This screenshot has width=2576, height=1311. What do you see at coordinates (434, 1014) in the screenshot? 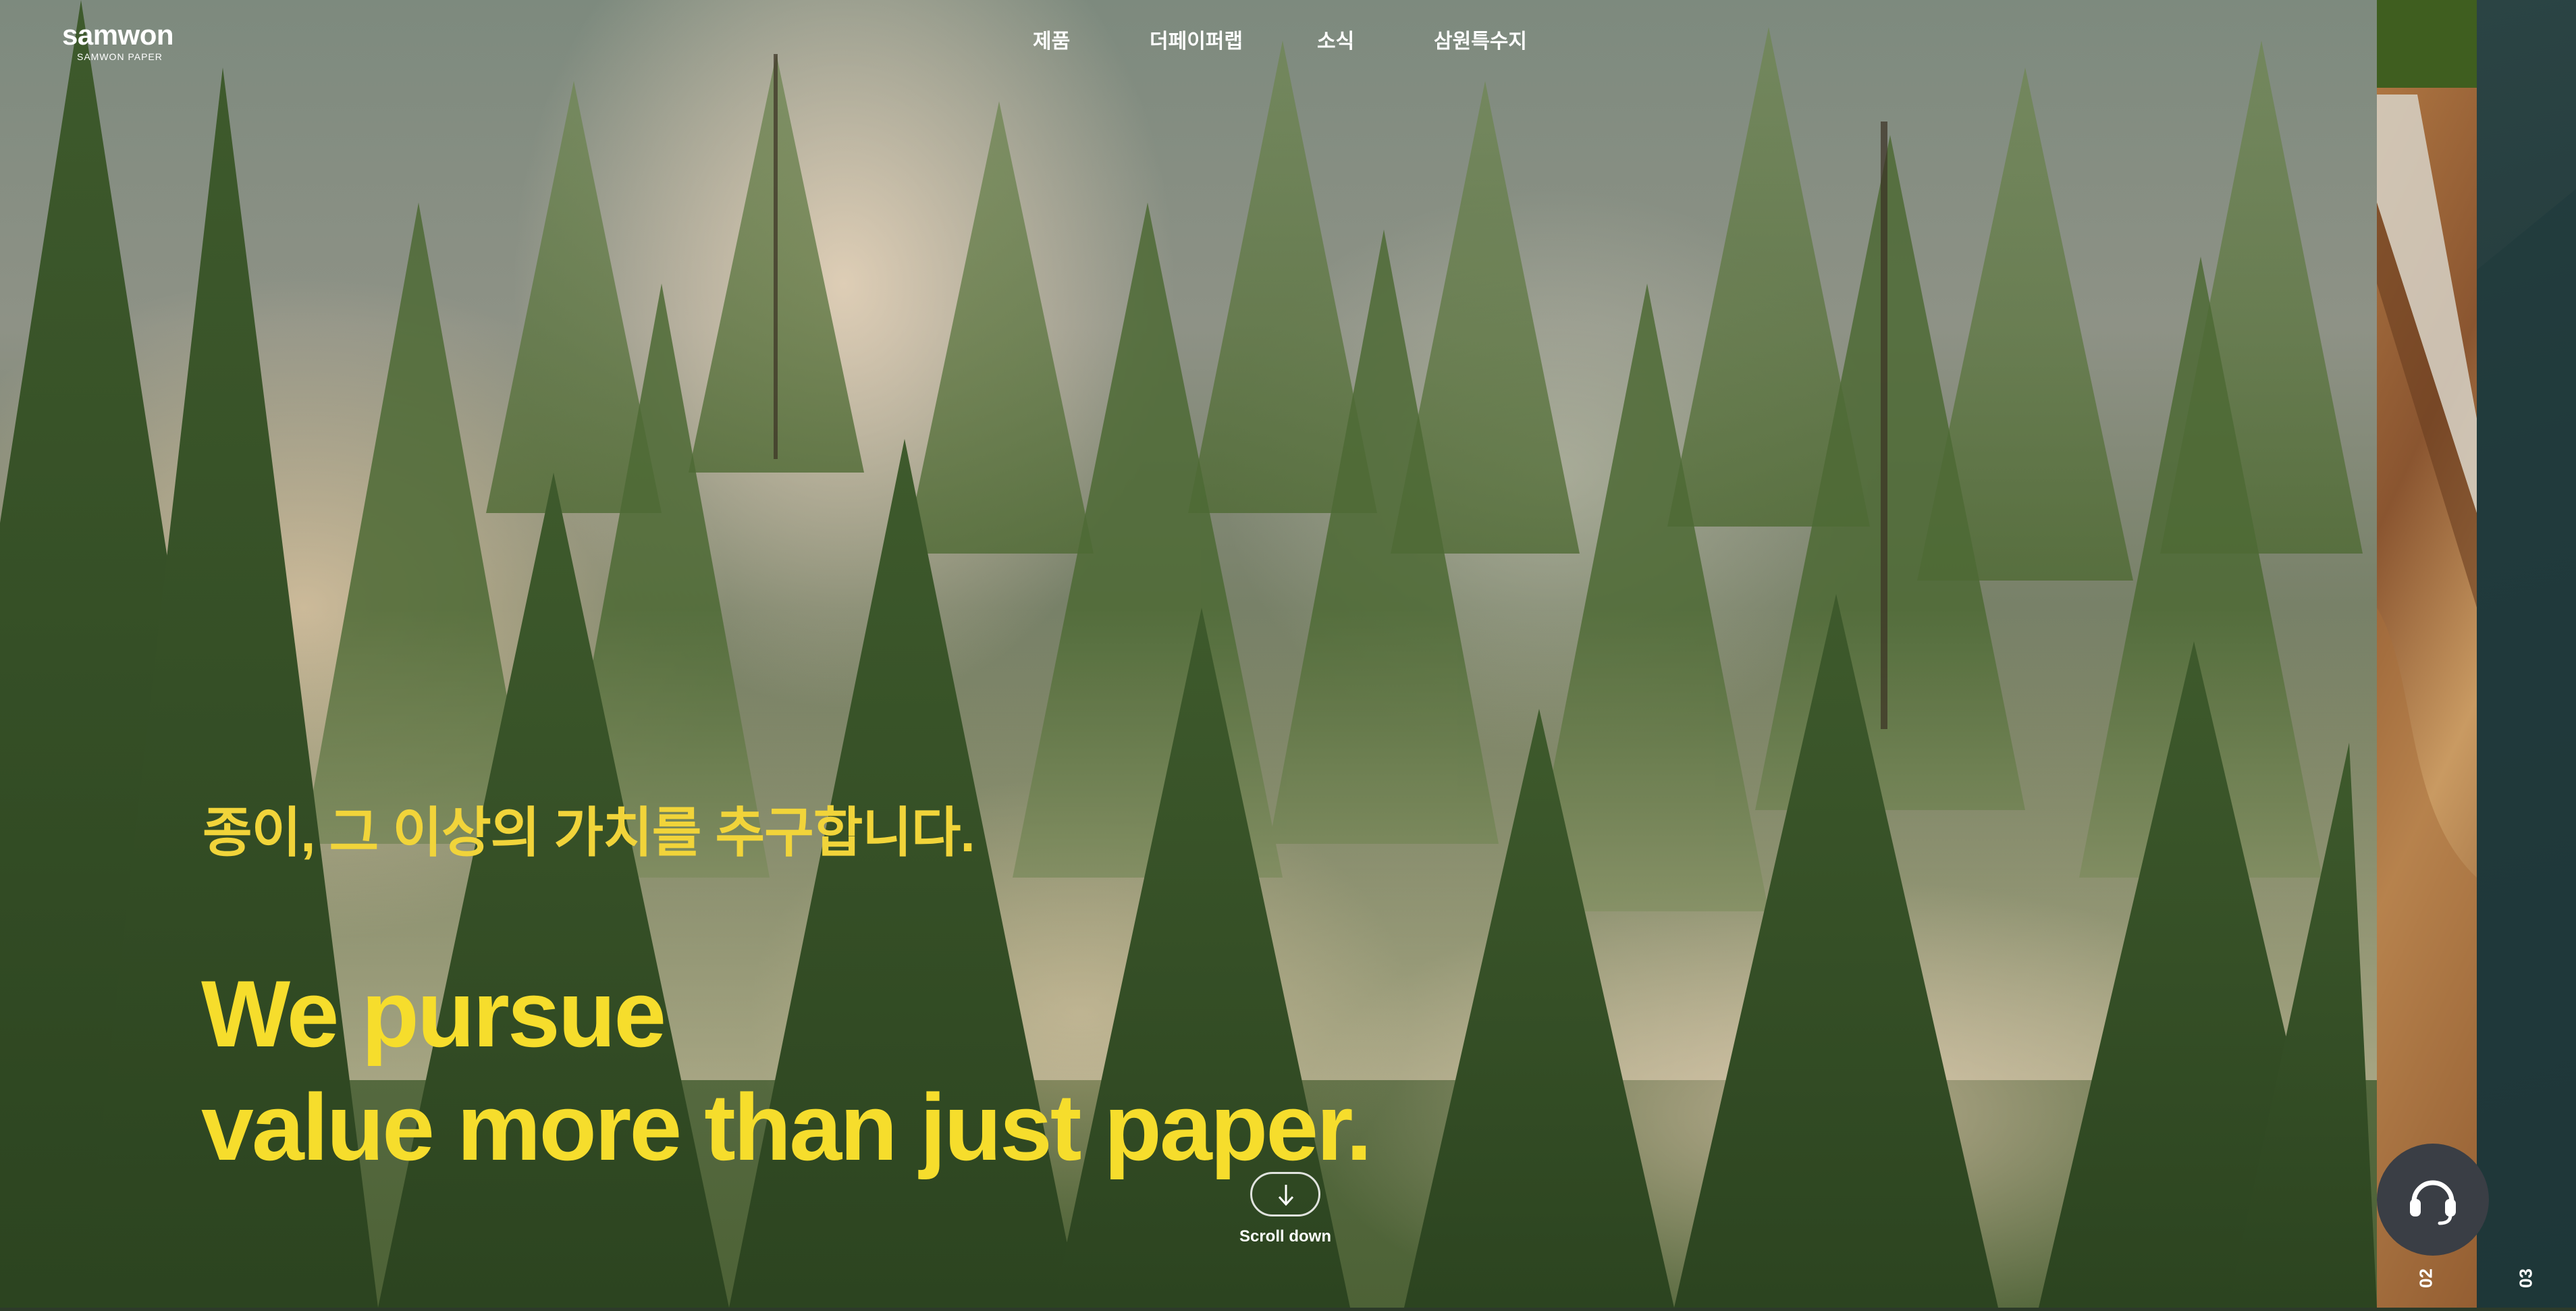
I see `hero-title-line-1: We pursue` at bounding box center [434, 1014].